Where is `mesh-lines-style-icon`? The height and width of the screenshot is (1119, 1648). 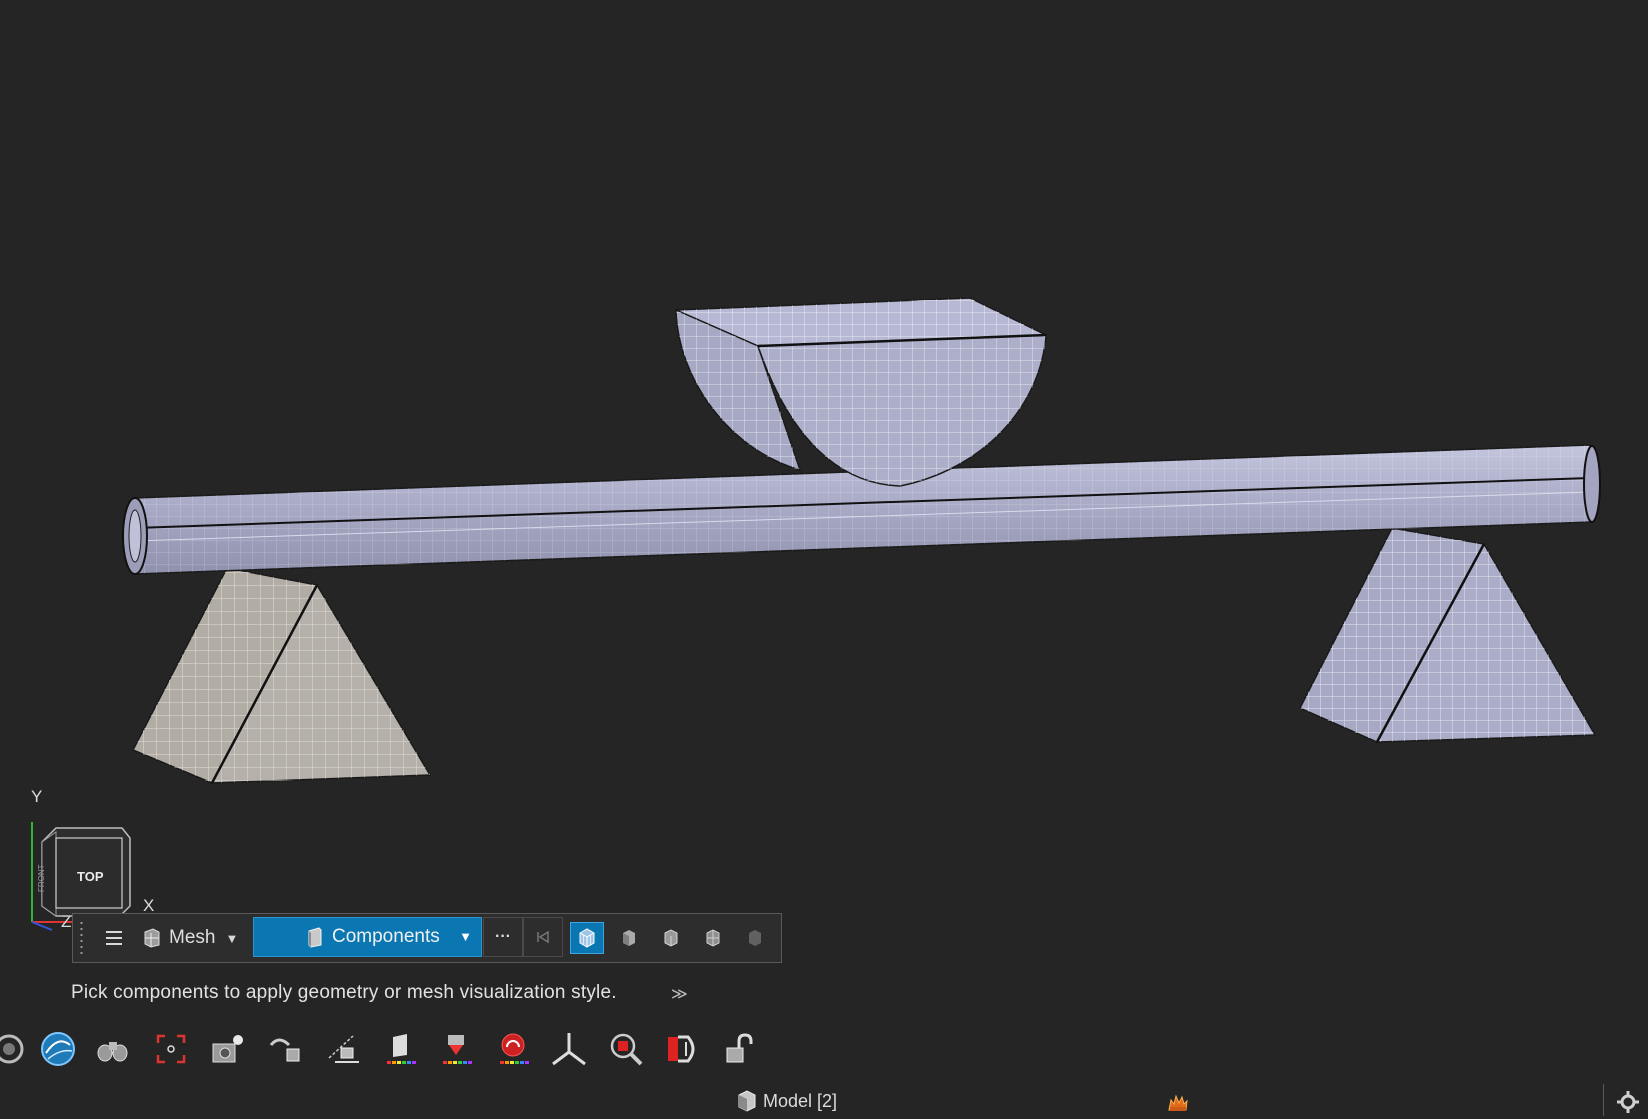
mesh-lines-style-icon is located at coordinates (713, 938).